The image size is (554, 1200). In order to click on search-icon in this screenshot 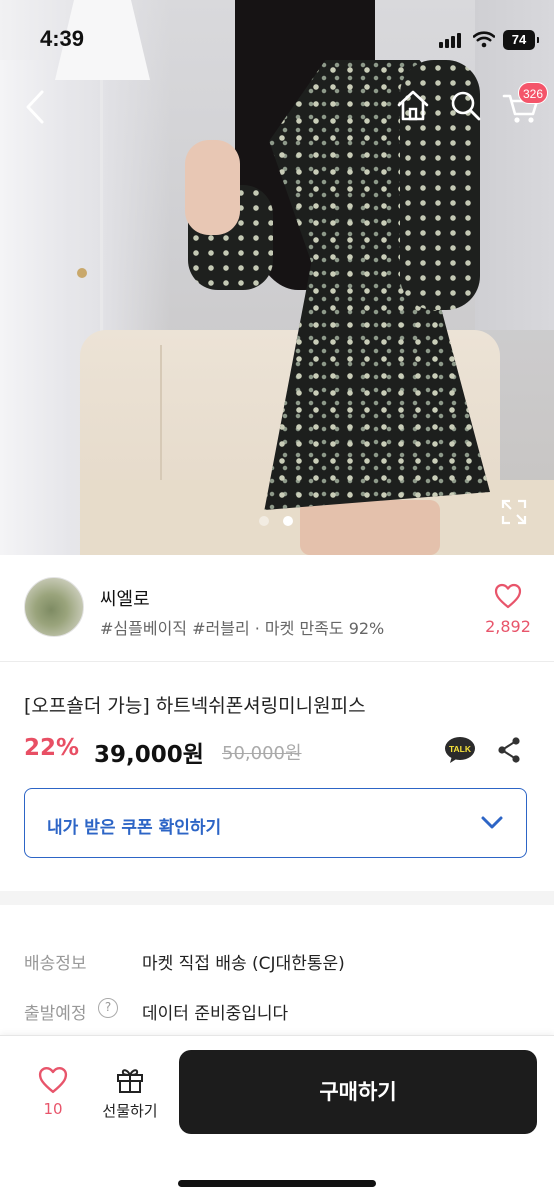, I will do `click(466, 106)`.